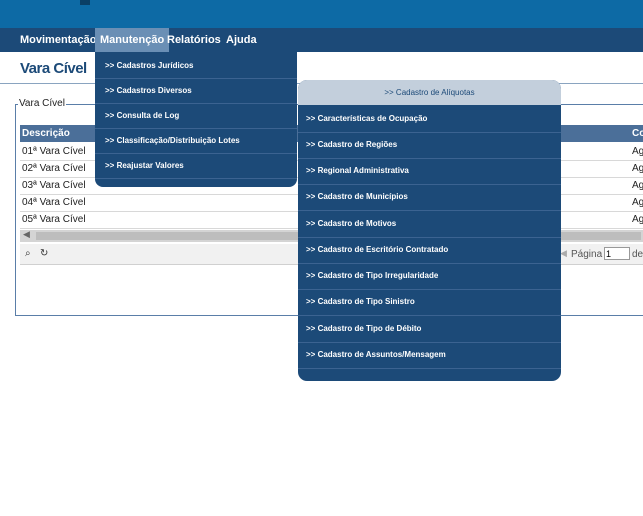 The width and height of the screenshot is (643, 516). Describe the element at coordinates (196, 66) in the screenshot. I see `dropdown-item-cadastros-juridicos: >> Cadastros Jurídicos` at that location.